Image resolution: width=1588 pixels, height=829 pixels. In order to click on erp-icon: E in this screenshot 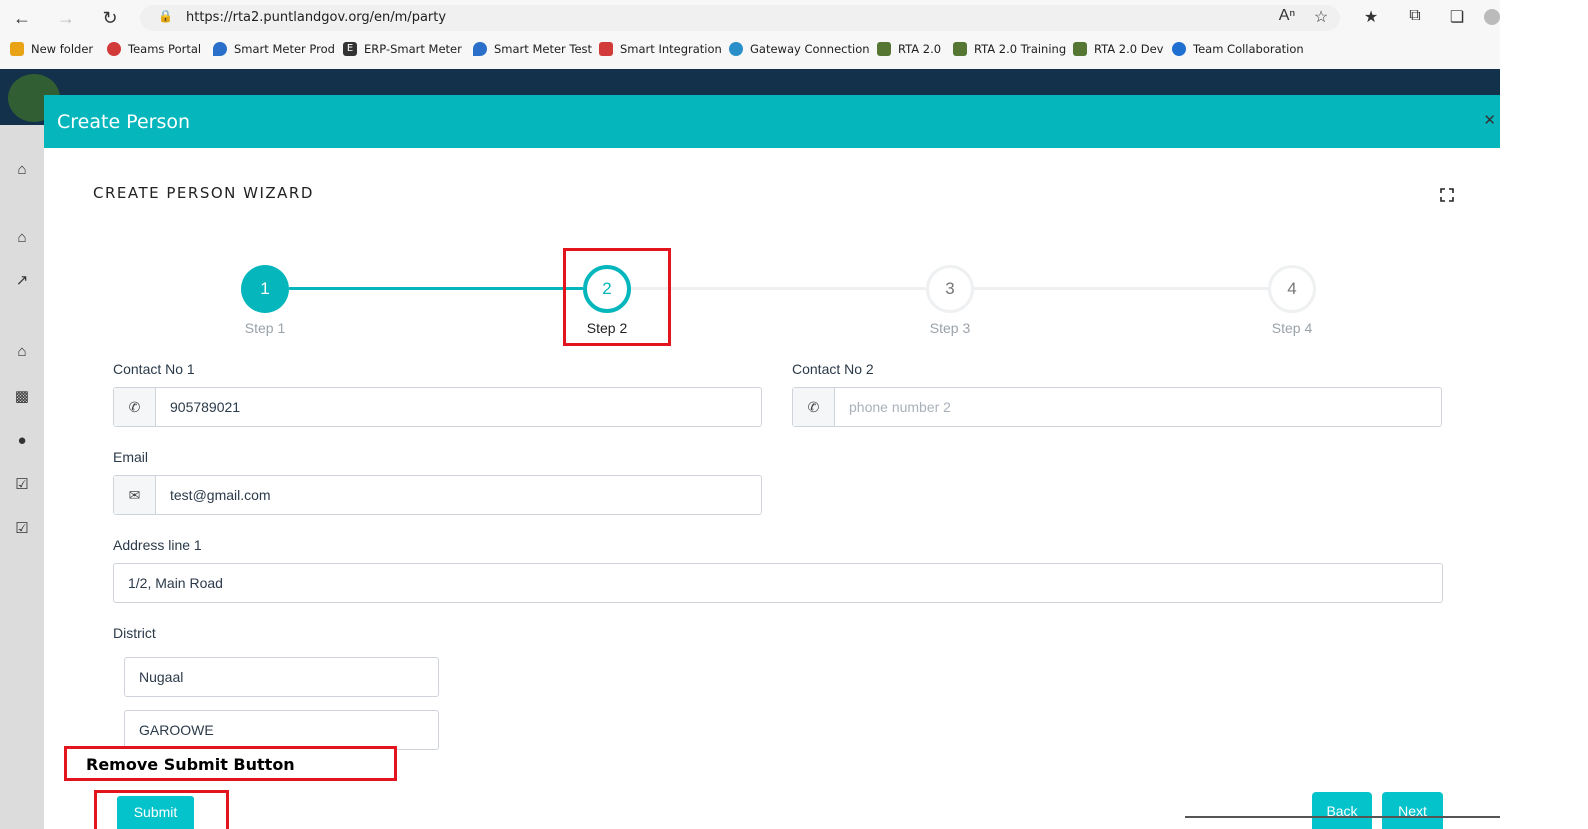, I will do `click(350, 49)`.